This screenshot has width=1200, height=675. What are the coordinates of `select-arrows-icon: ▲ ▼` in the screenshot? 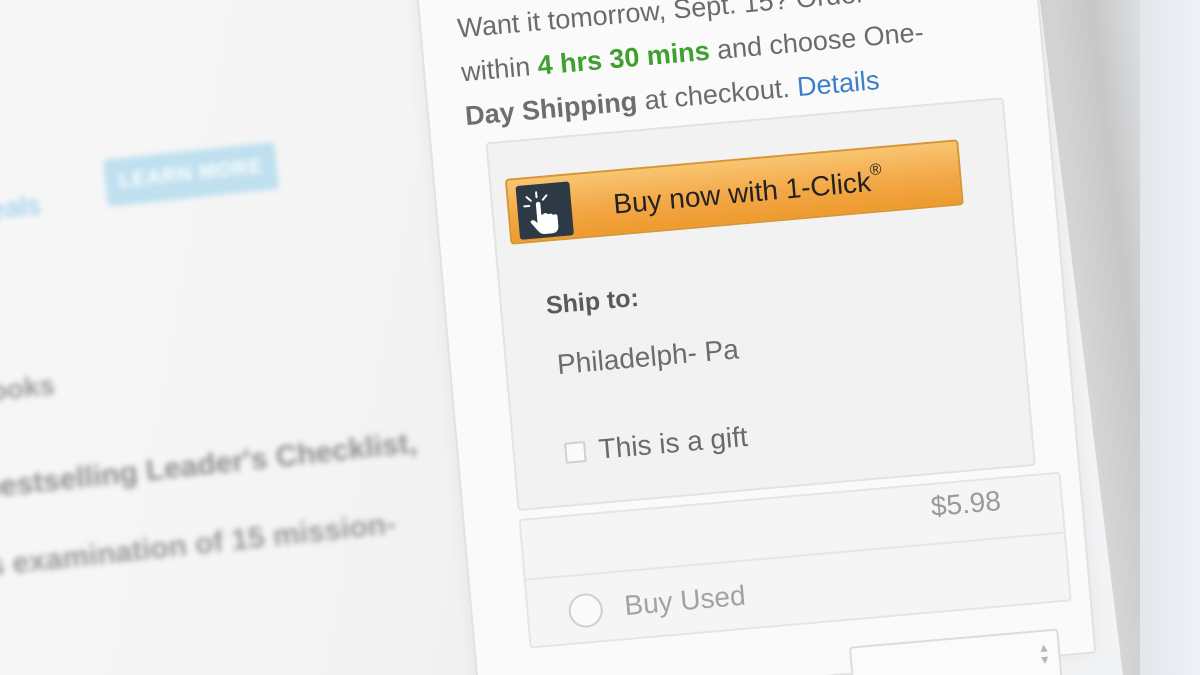 It's located at (1044, 654).